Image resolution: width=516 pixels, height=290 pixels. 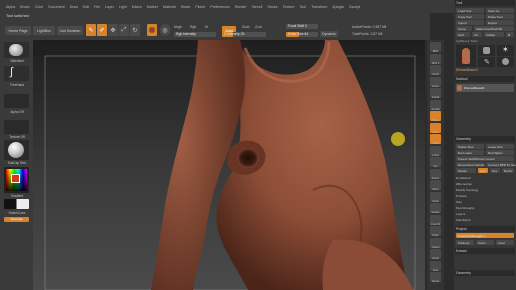 What do you see at coordinates (24, 7) in the screenshot?
I see `menu-item-brush: Brush` at bounding box center [24, 7].